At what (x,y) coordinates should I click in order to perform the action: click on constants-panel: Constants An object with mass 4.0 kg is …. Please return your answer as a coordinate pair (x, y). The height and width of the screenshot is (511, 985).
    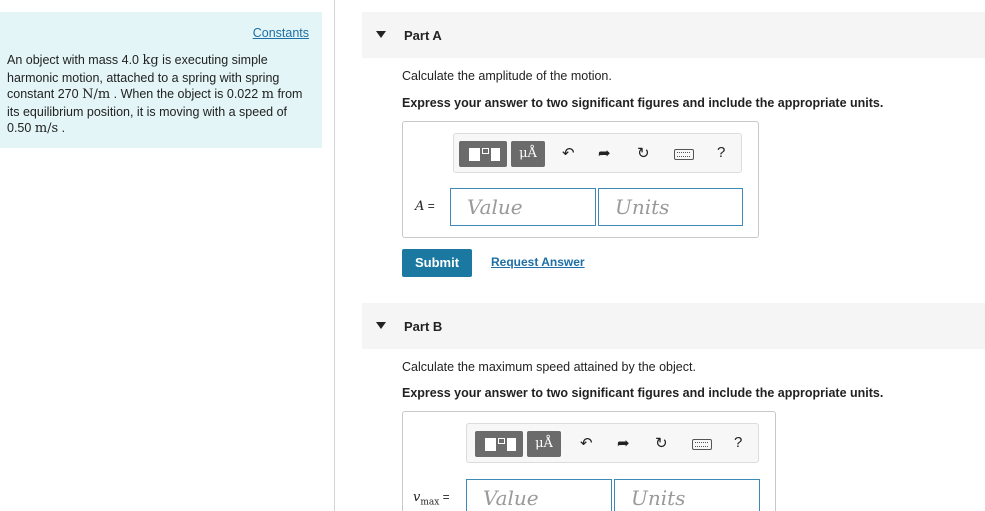
    Looking at the image, I should click on (161, 80).